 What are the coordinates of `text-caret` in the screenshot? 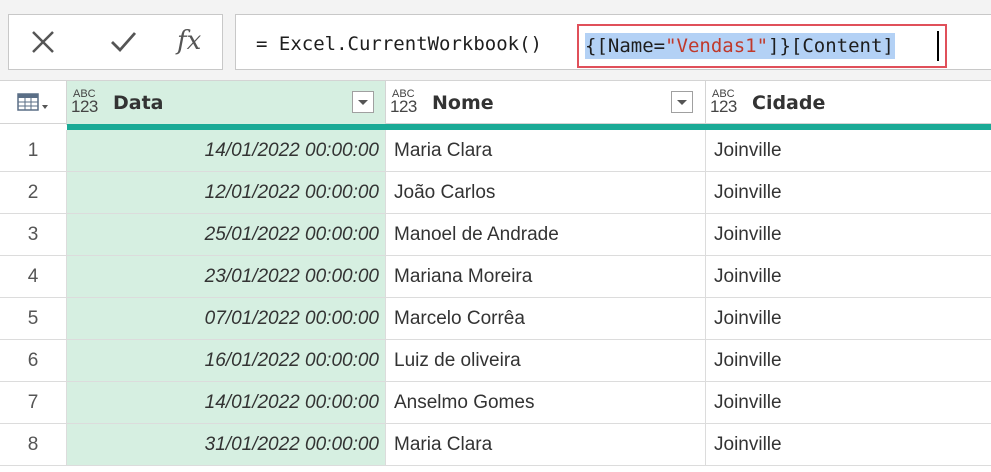 It's located at (938, 46).